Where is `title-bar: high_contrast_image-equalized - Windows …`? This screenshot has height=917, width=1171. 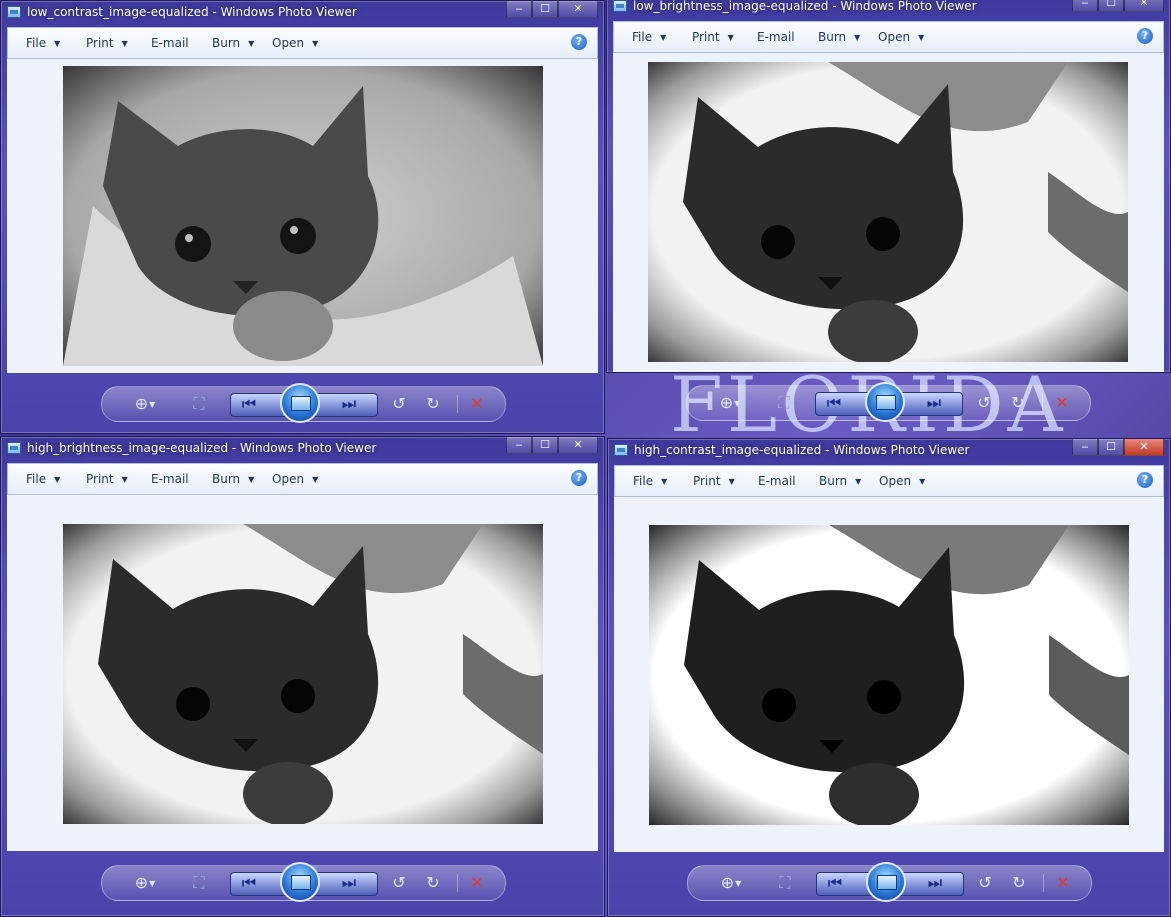
title-bar: high_contrast_image-equalized - Windows … is located at coordinates (889, 451).